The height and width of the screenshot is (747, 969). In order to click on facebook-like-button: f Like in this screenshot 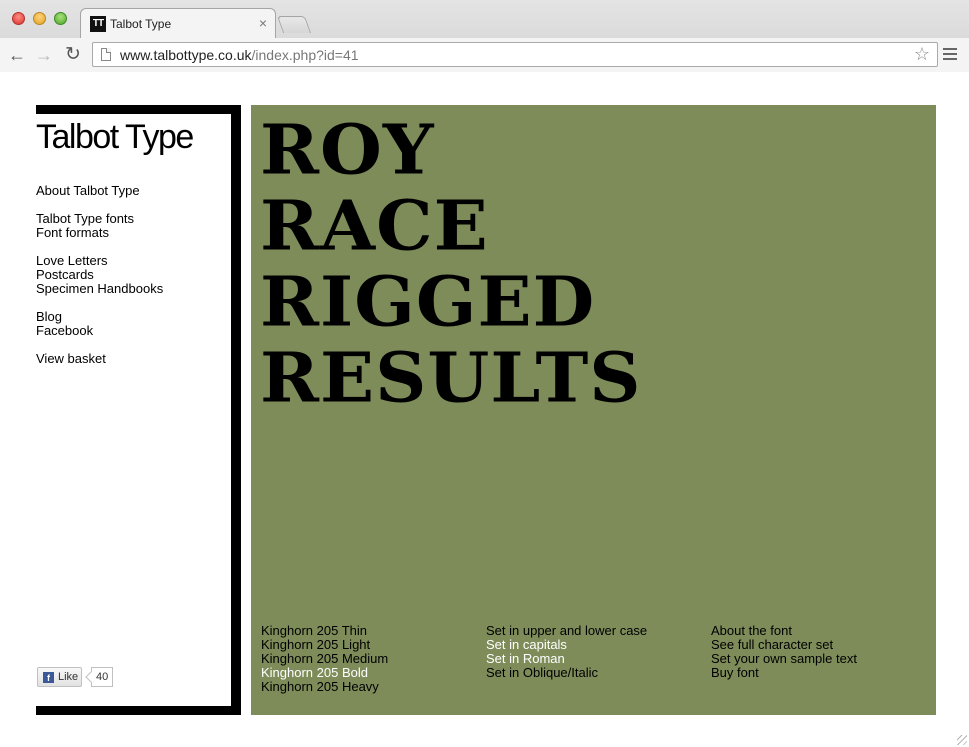, I will do `click(59, 677)`.